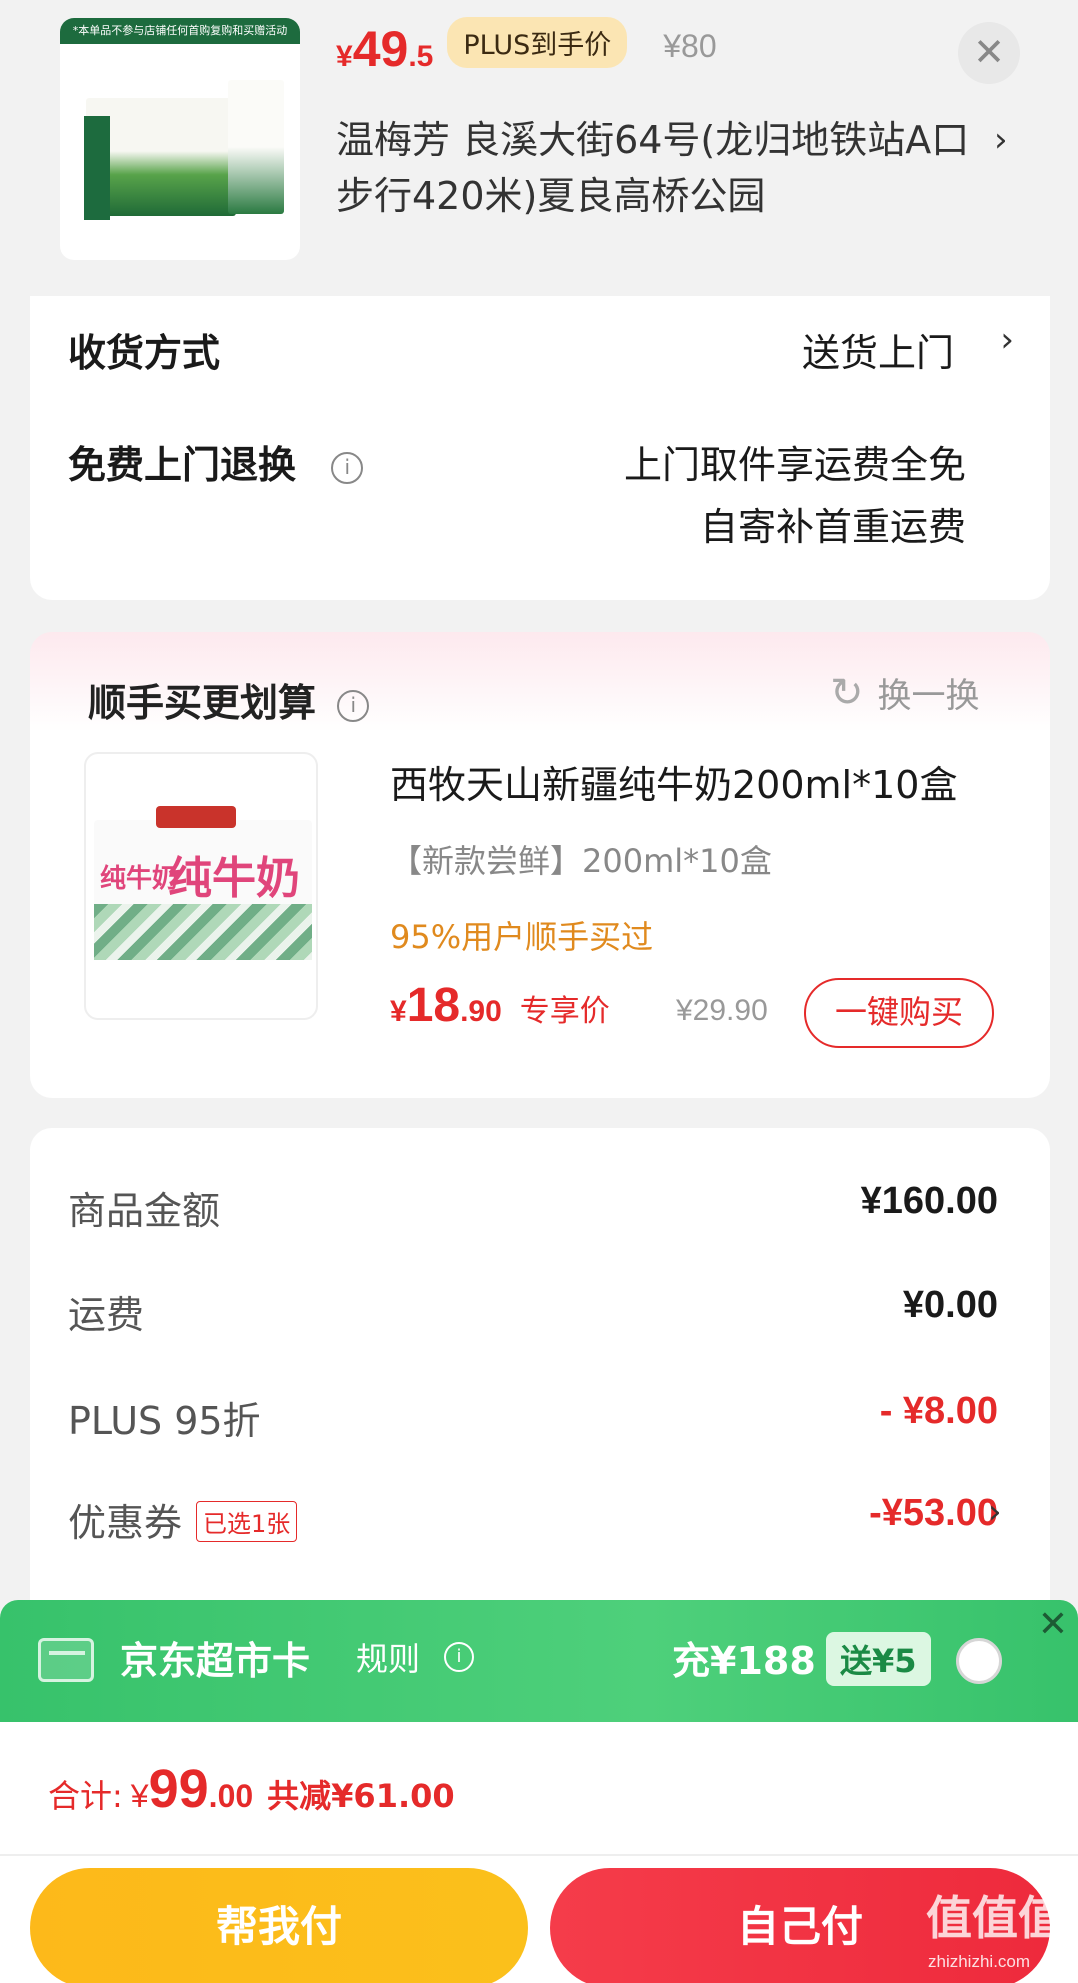  Describe the element at coordinates (180, 139) in the screenshot. I see `product-thumbnail: *本单品不参与店铺任何首购复购和买赠活动` at that location.